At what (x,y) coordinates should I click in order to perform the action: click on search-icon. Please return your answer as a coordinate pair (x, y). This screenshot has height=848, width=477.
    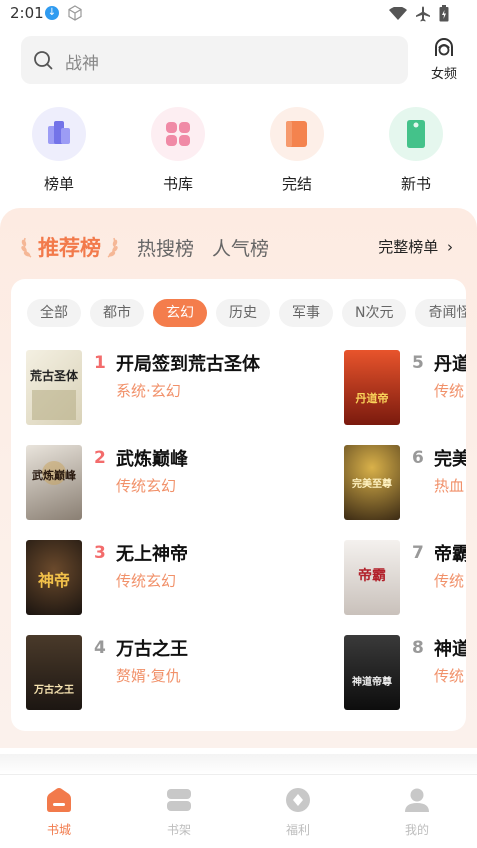
    Looking at the image, I should click on (43, 60).